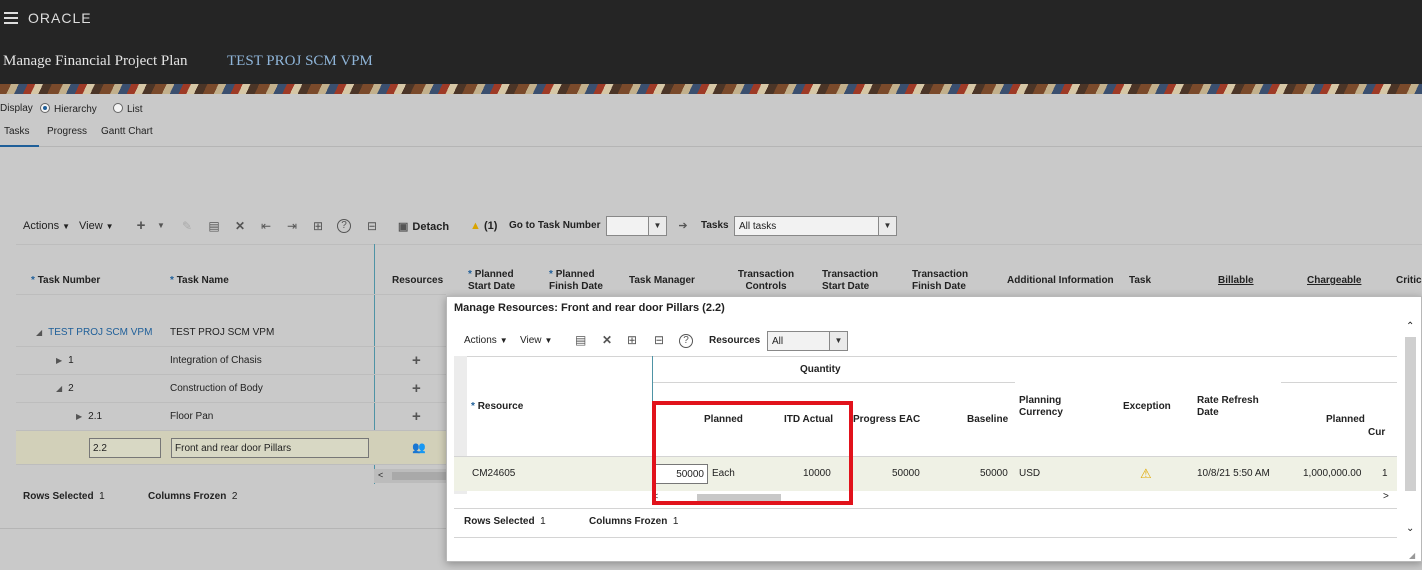  I want to click on resources-assigned-icon: 👥, so click(419, 447).